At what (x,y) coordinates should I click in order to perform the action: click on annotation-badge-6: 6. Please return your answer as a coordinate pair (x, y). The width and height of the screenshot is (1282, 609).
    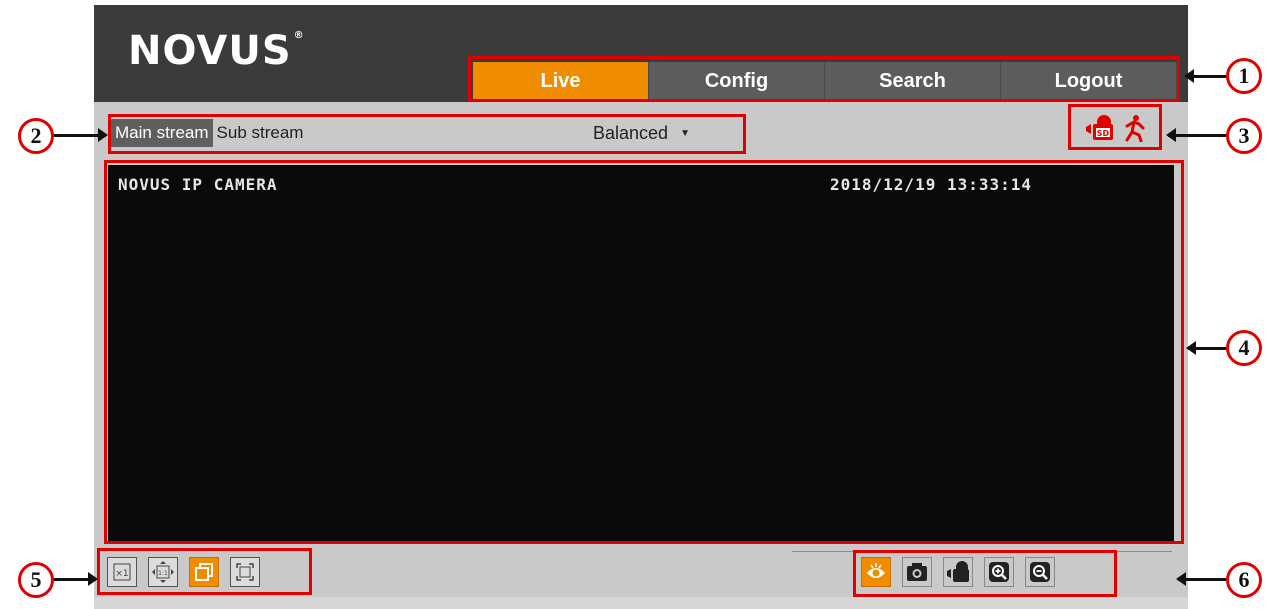
    Looking at the image, I should click on (1244, 580).